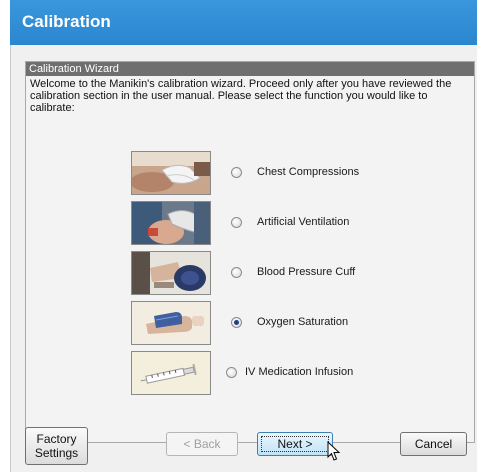  What do you see at coordinates (56, 439) in the screenshot?
I see `factory-settings-line1: Factory` at bounding box center [56, 439].